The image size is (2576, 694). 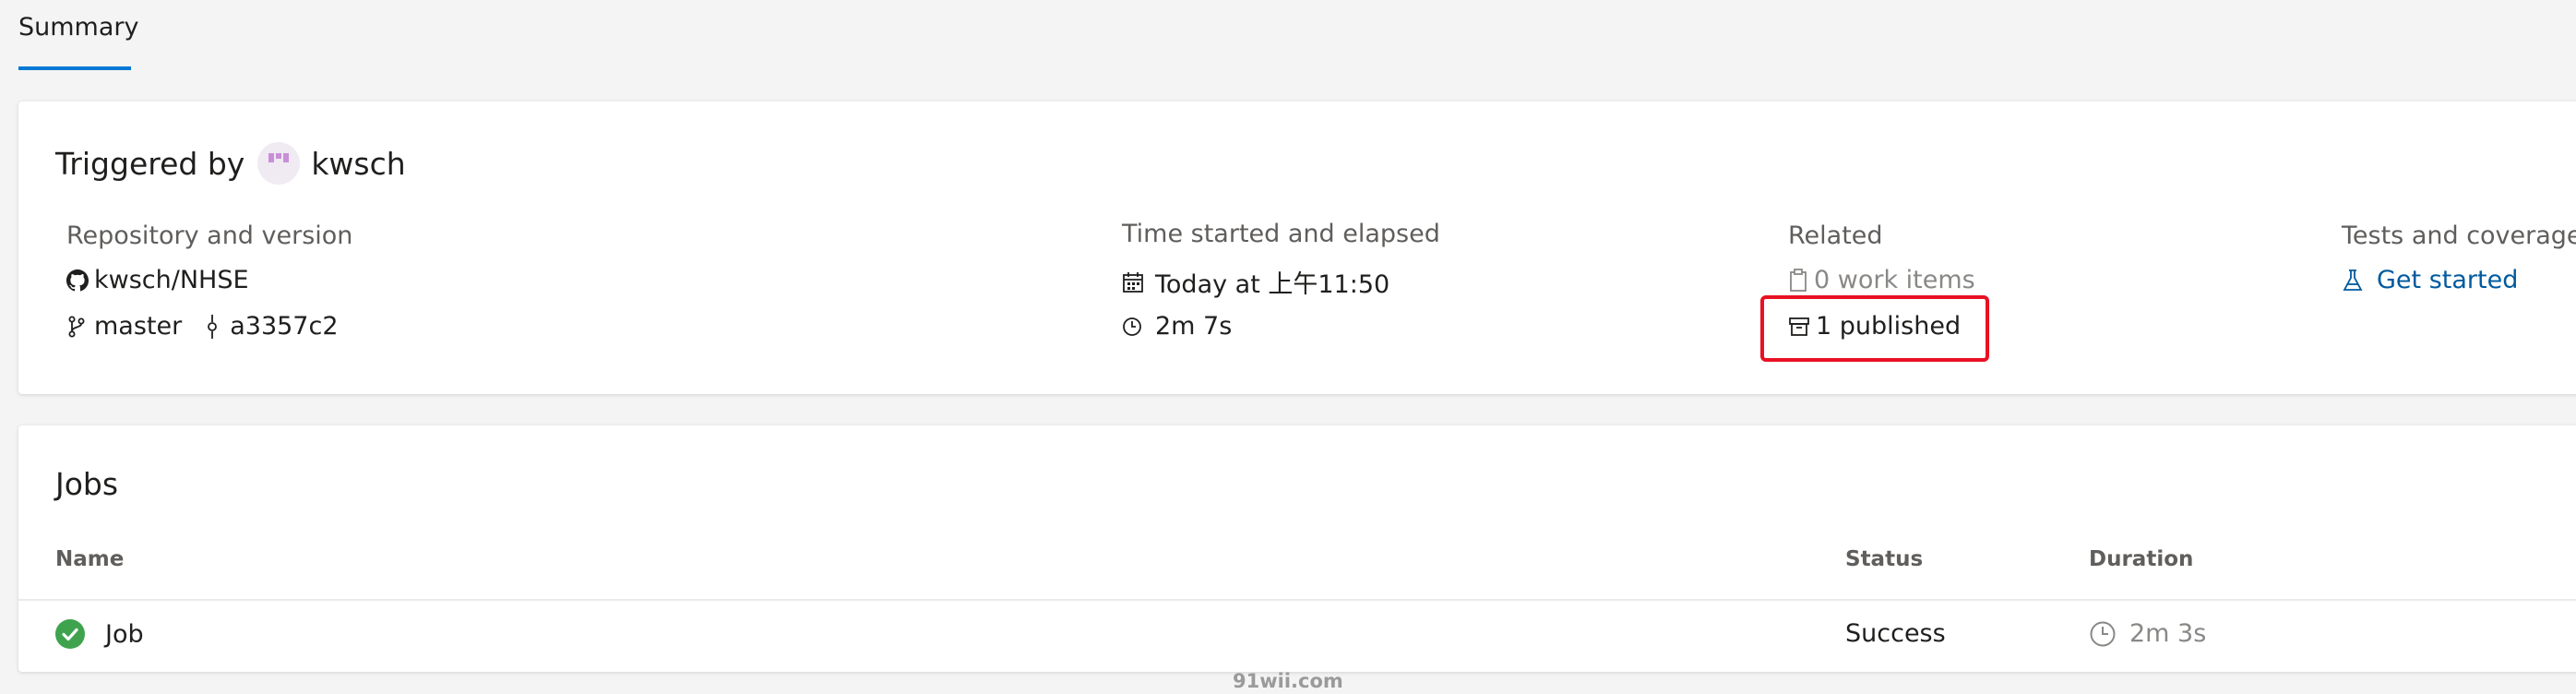 I want to click on get-started-label: Get started, so click(x=2448, y=280).